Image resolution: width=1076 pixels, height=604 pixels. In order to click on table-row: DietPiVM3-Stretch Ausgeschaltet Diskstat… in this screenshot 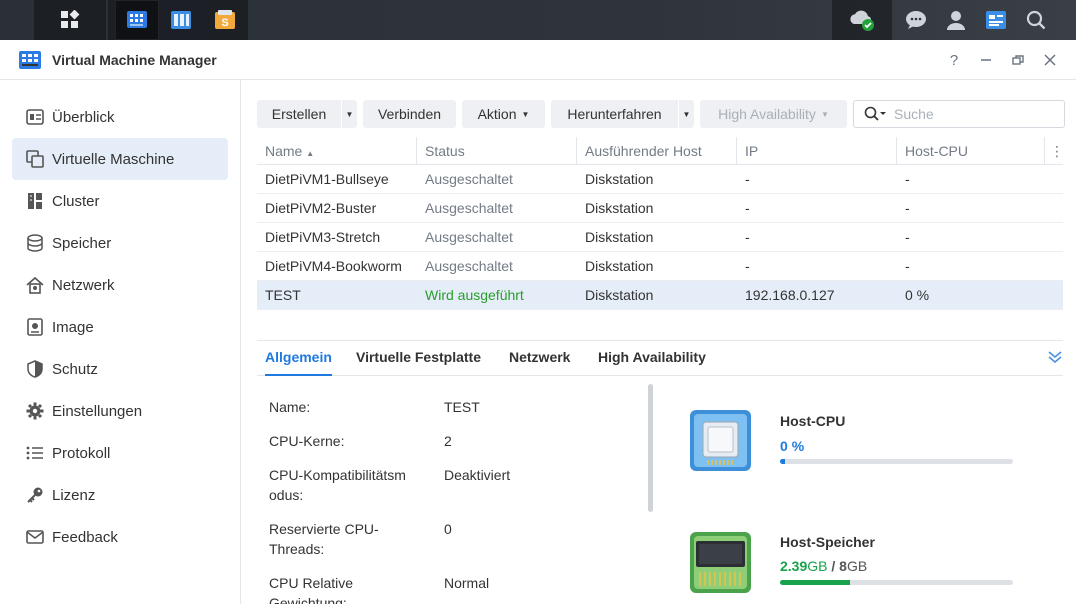, I will do `click(660, 237)`.